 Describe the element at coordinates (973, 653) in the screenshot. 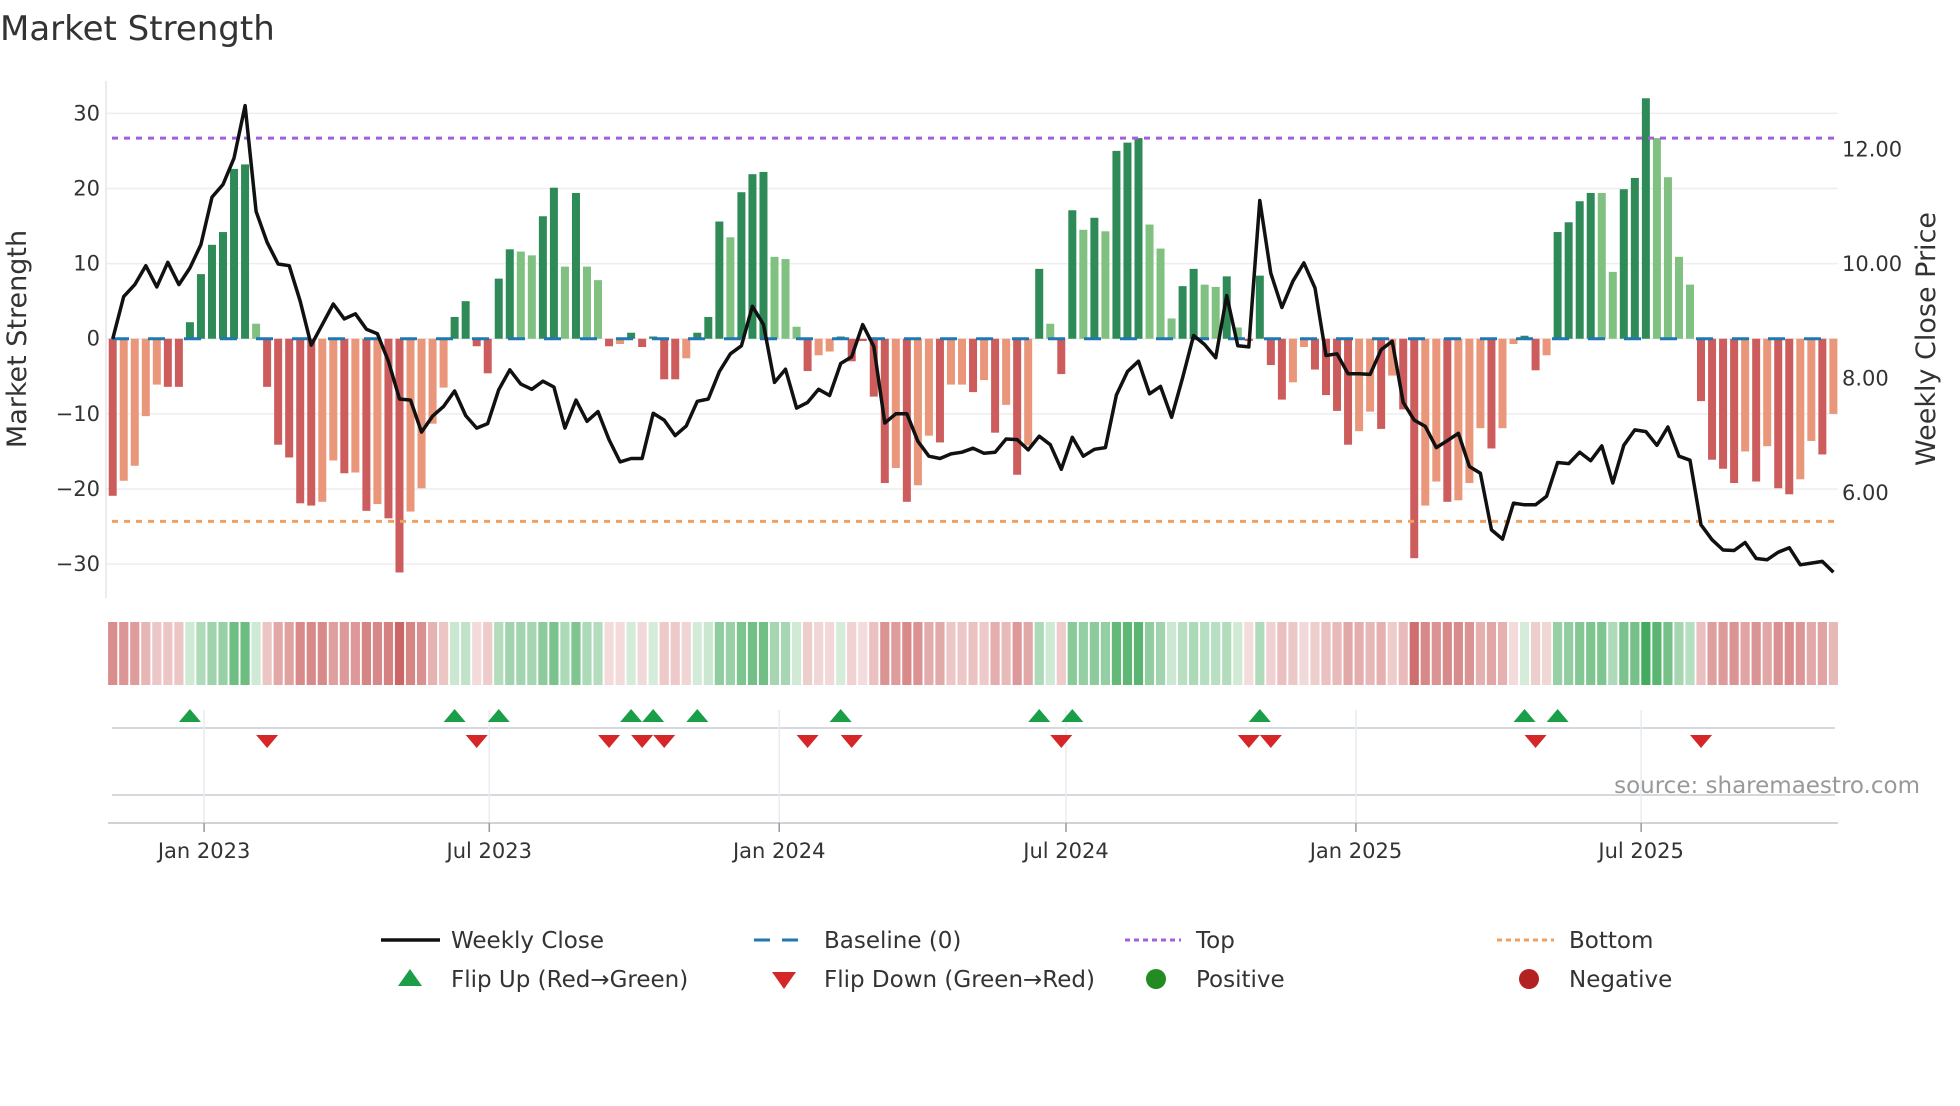

I see `strength-heat-strip` at that location.